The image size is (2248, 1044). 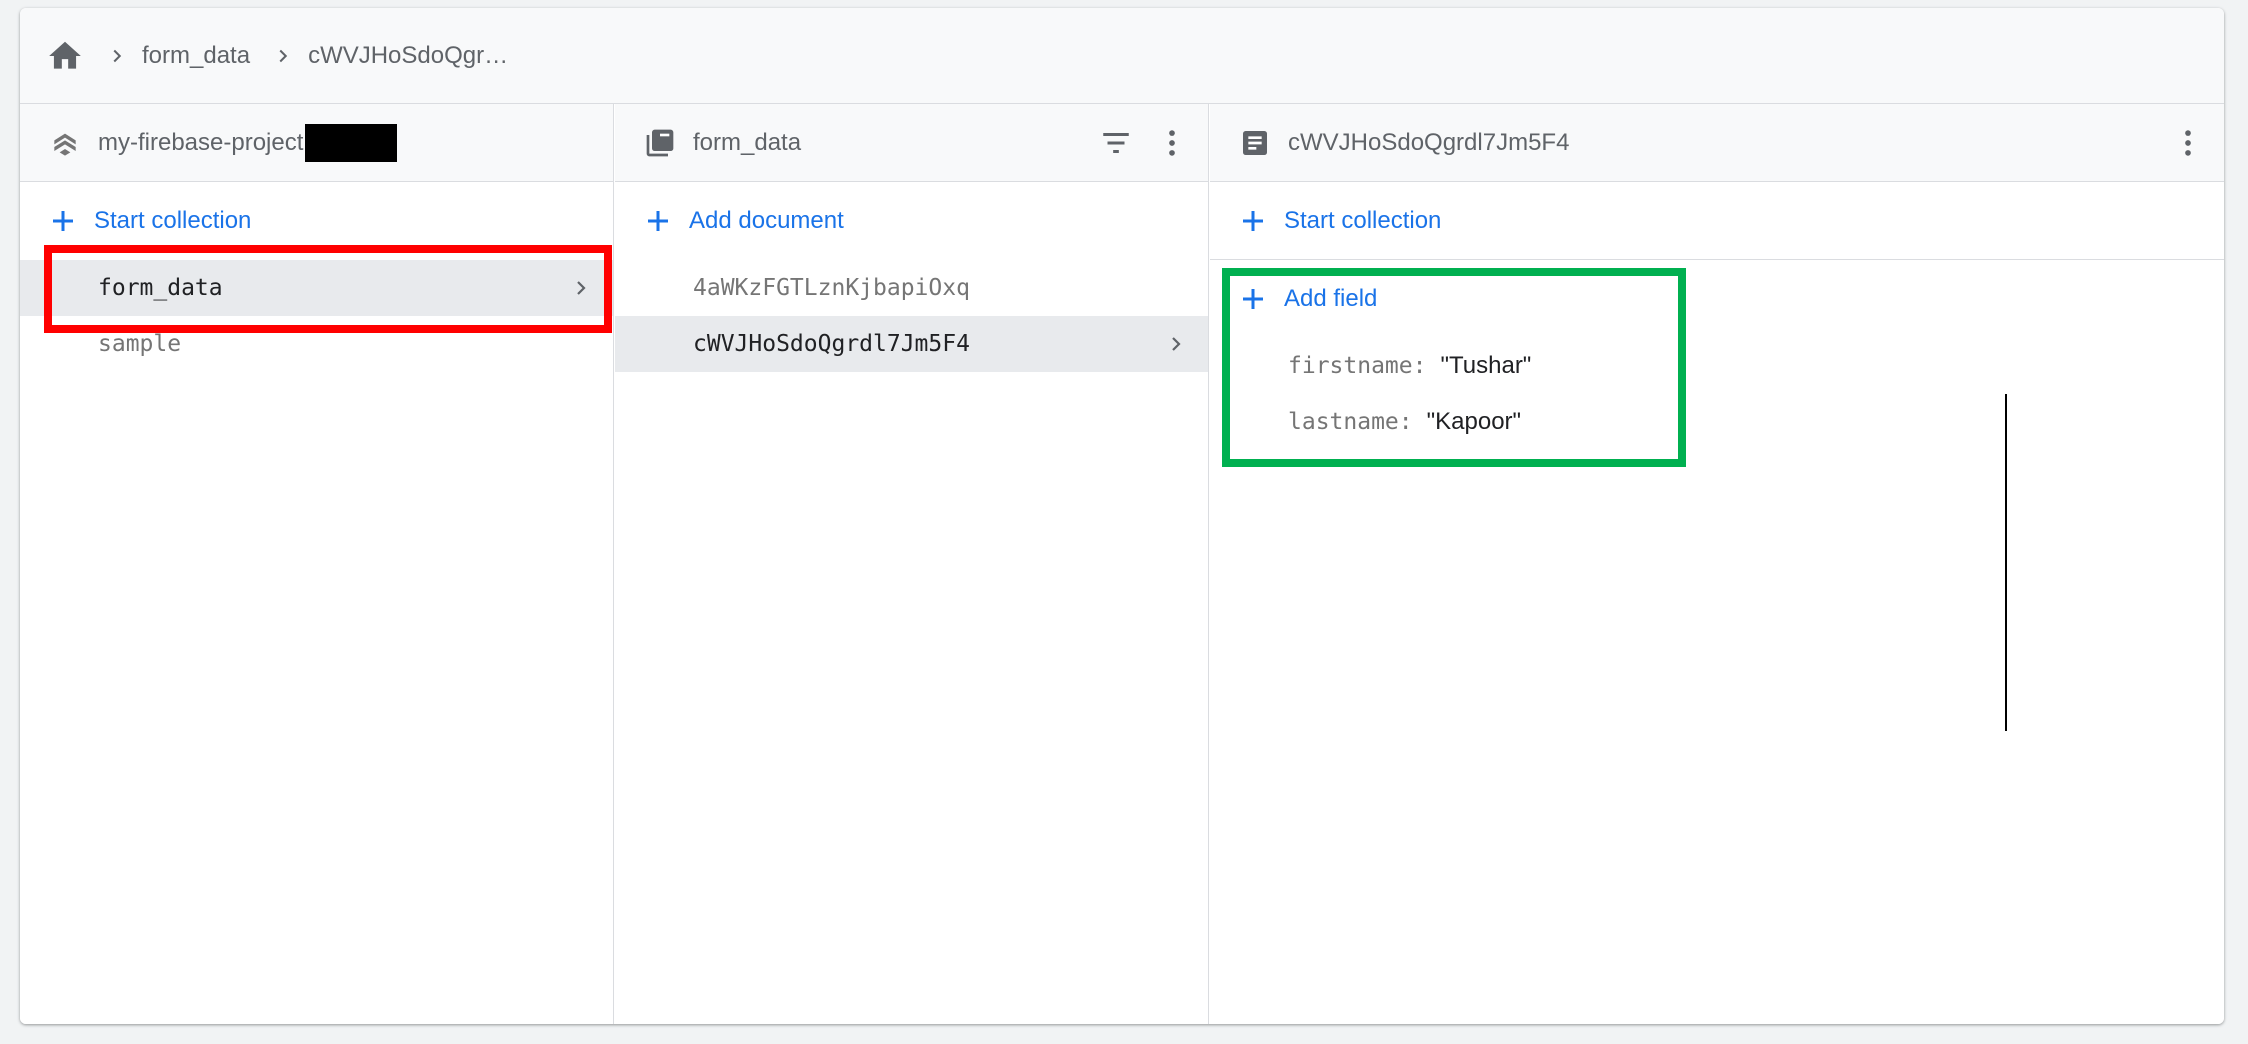 What do you see at coordinates (140, 344) in the screenshot?
I see `collection-item-label: sample` at bounding box center [140, 344].